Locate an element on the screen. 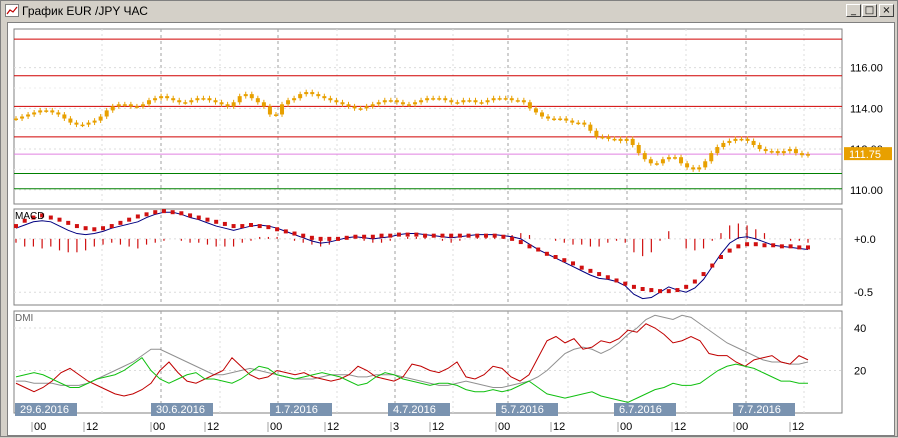 Image resolution: width=898 pixels, height=438 pixels. close-button: × is located at coordinates (886, 10).